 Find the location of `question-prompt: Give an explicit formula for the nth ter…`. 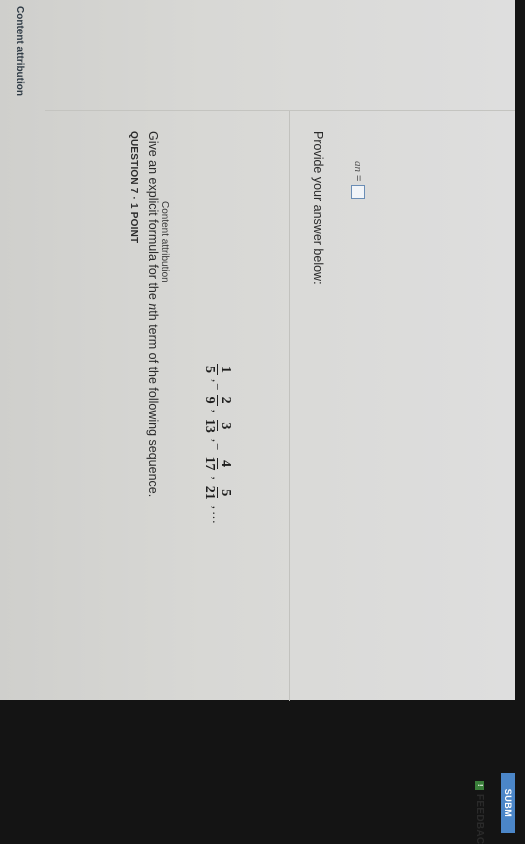

question-prompt: Give an explicit formula for the nth ter… is located at coordinates (152, 314).